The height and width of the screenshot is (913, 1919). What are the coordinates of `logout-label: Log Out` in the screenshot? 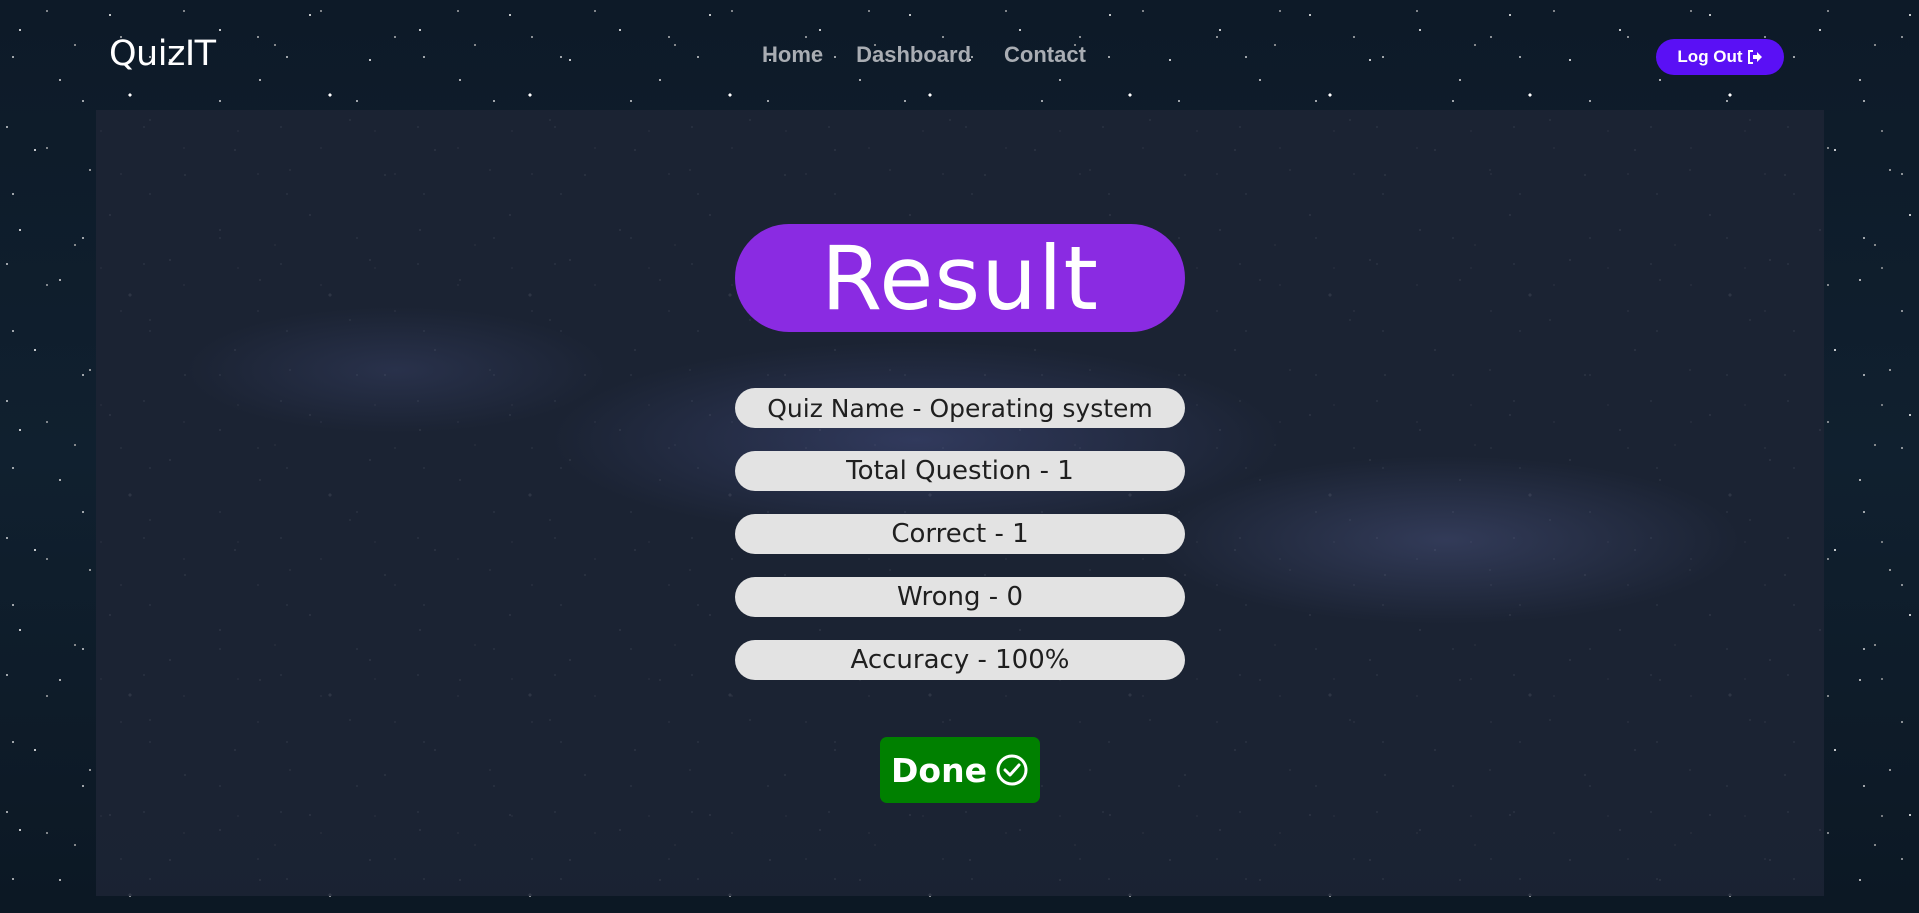 It's located at (1710, 56).